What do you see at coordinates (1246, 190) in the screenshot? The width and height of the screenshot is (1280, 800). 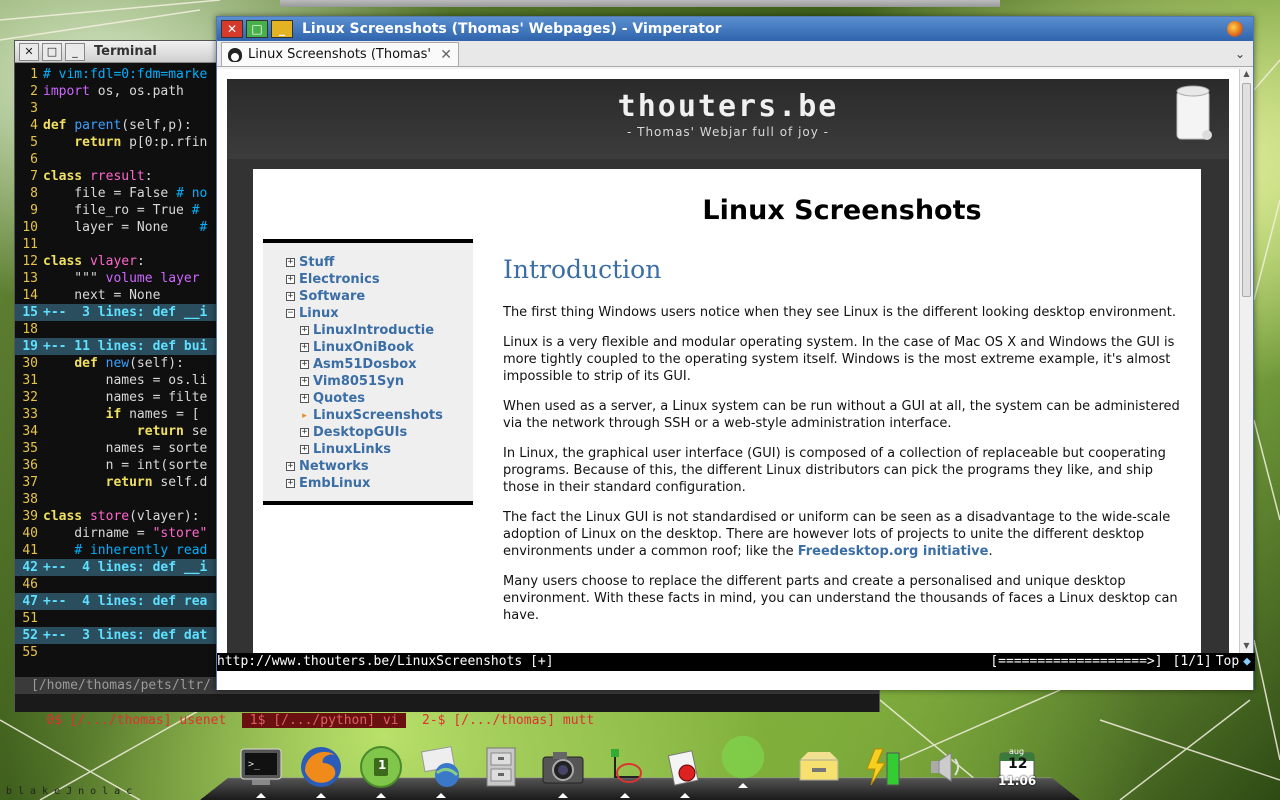 I see `scrollbar-thumb` at bounding box center [1246, 190].